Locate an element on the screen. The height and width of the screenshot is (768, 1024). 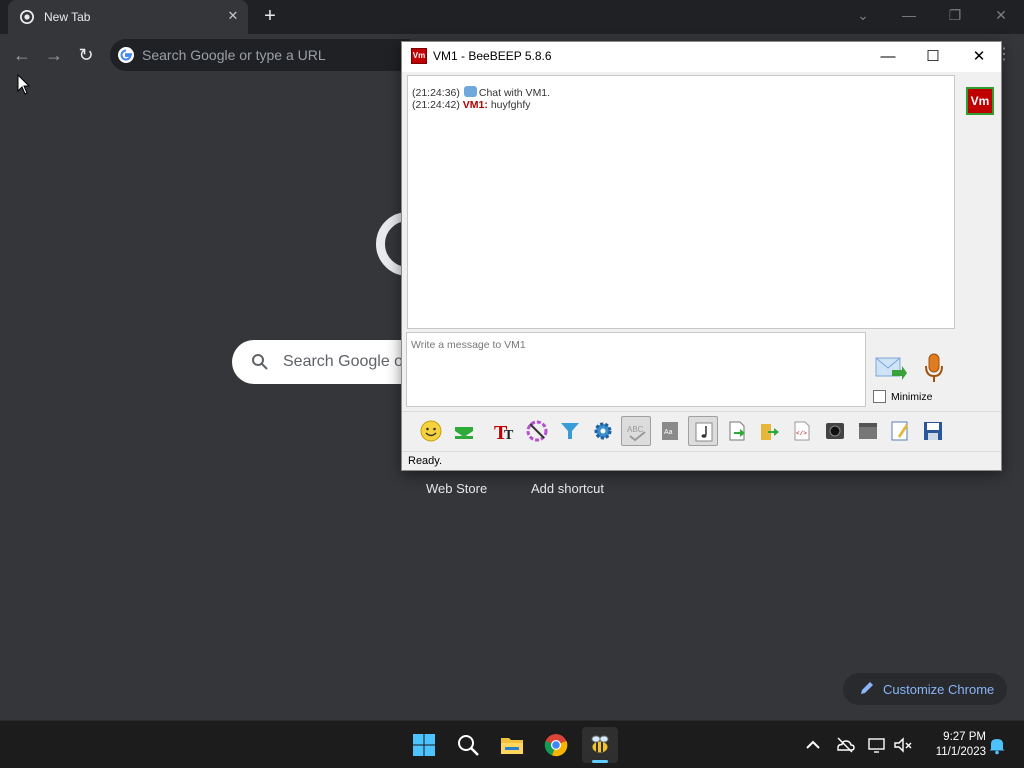
window-icon is located at coordinates (868, 431).